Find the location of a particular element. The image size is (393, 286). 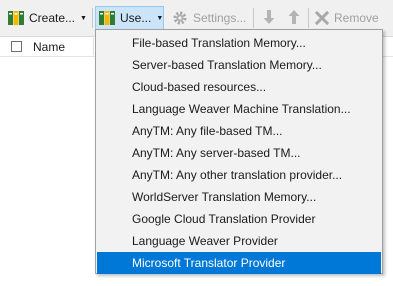

menu-item-language-weaver-provider: Language Weaver Provider is located at coordinates (239, 241).